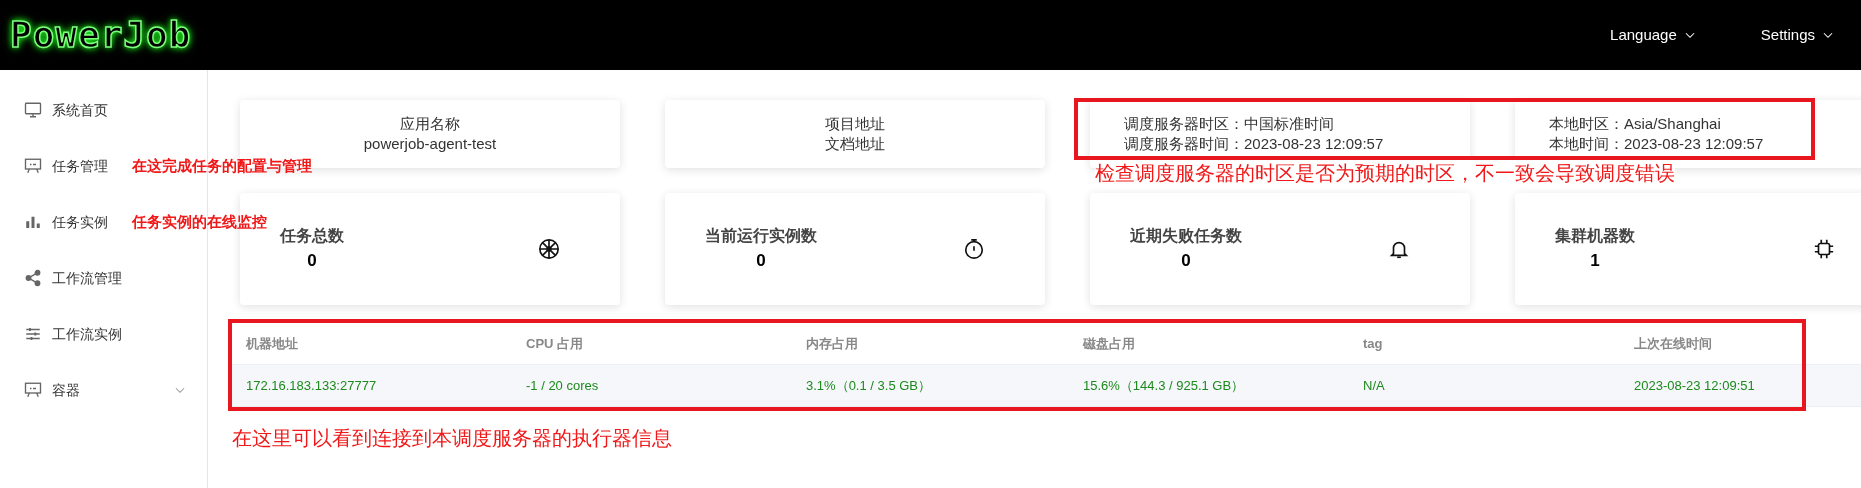 The width and height of the screenshot is (1861, 488). Describe the element at coordinates (1254, 144) in the screenshot. I see `info-text: 调度服务器时间：2023-08-23 12:09:57` at that location.